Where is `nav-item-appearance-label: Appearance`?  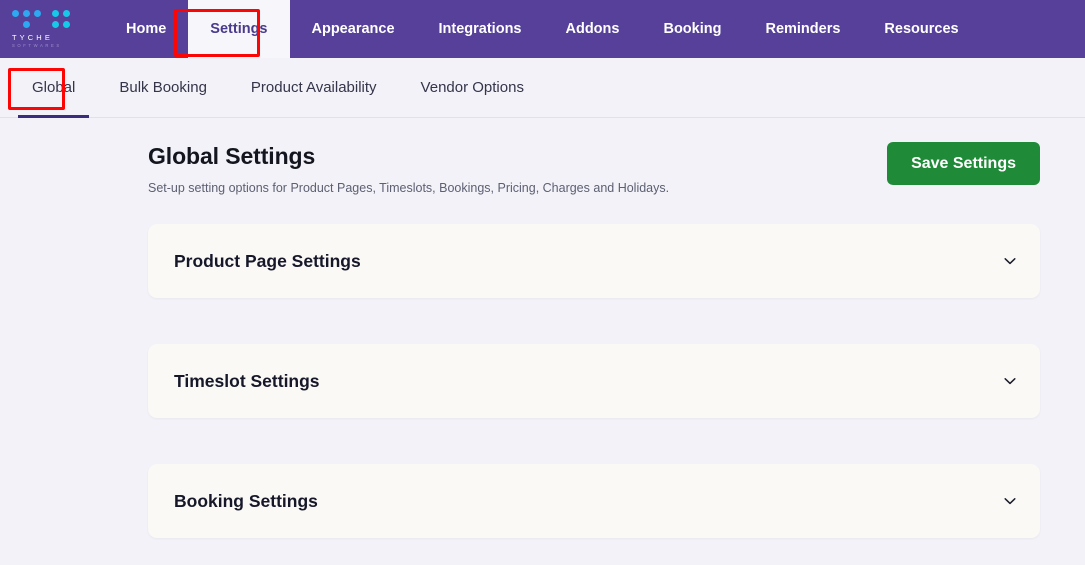
nav-item-appearance-label: Appearance is located at coordinates (353, 29).